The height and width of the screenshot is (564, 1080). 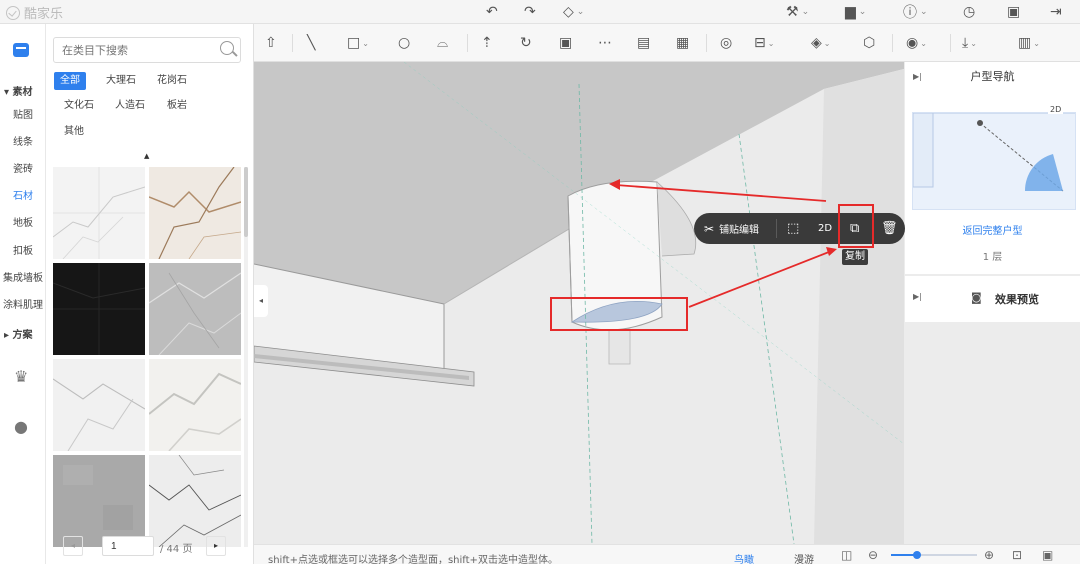 I want to click on back-to-full-plan-link: 返回完整户型, so click(x=992, y=229).